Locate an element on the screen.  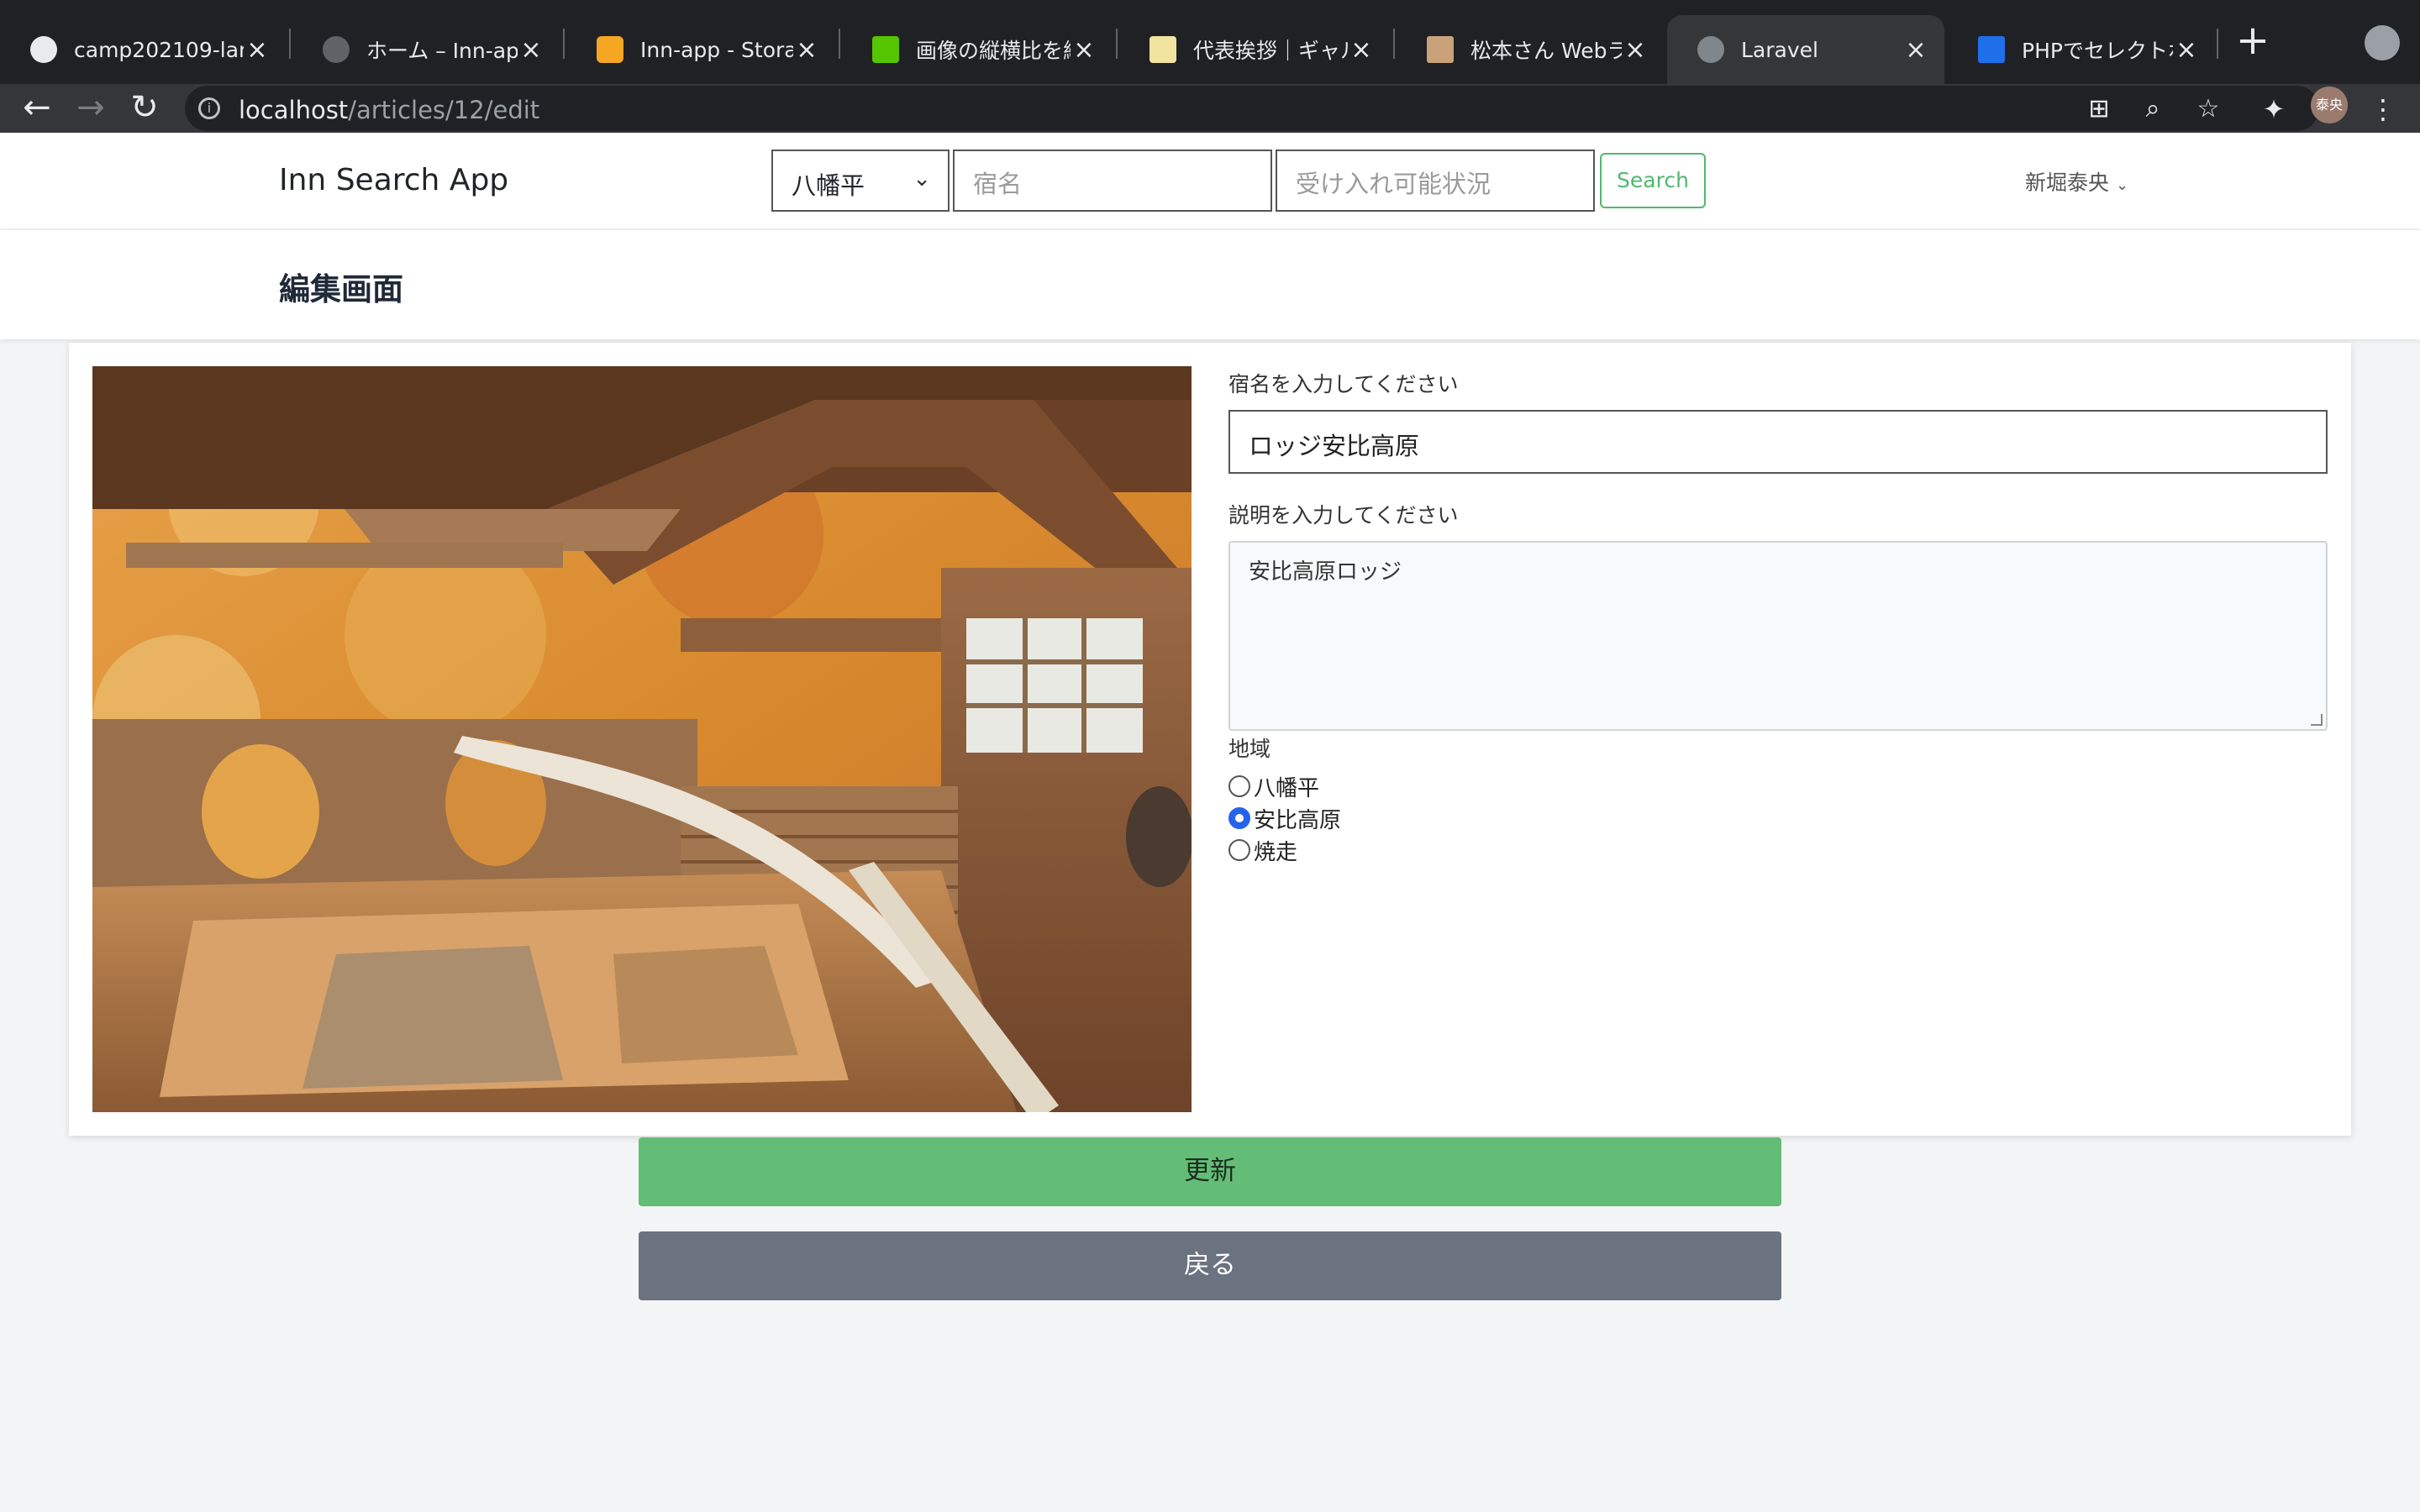
address-bar: i localhost/articles/12/edit ⊞ ⌕ ☆ is located at coordinates (1252, 108).